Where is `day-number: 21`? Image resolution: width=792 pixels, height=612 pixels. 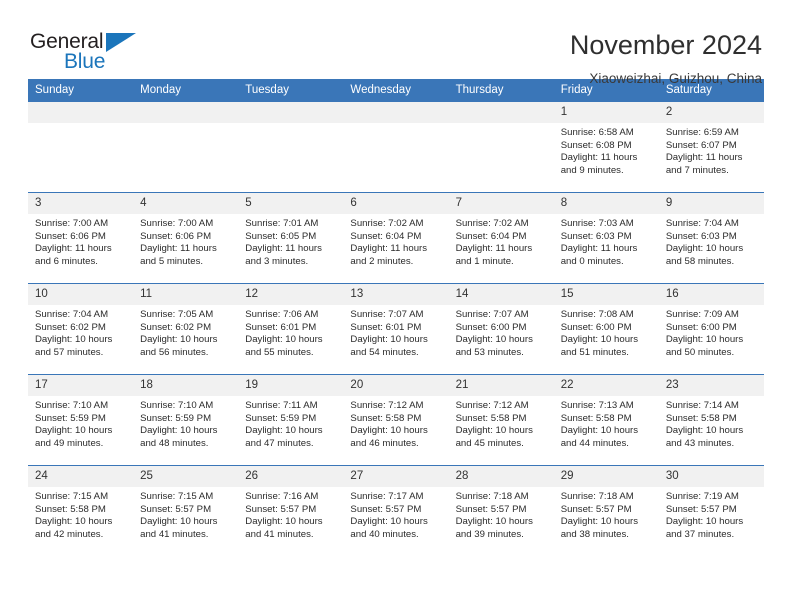
day-number: 21 is located at coordinates (501, 385).